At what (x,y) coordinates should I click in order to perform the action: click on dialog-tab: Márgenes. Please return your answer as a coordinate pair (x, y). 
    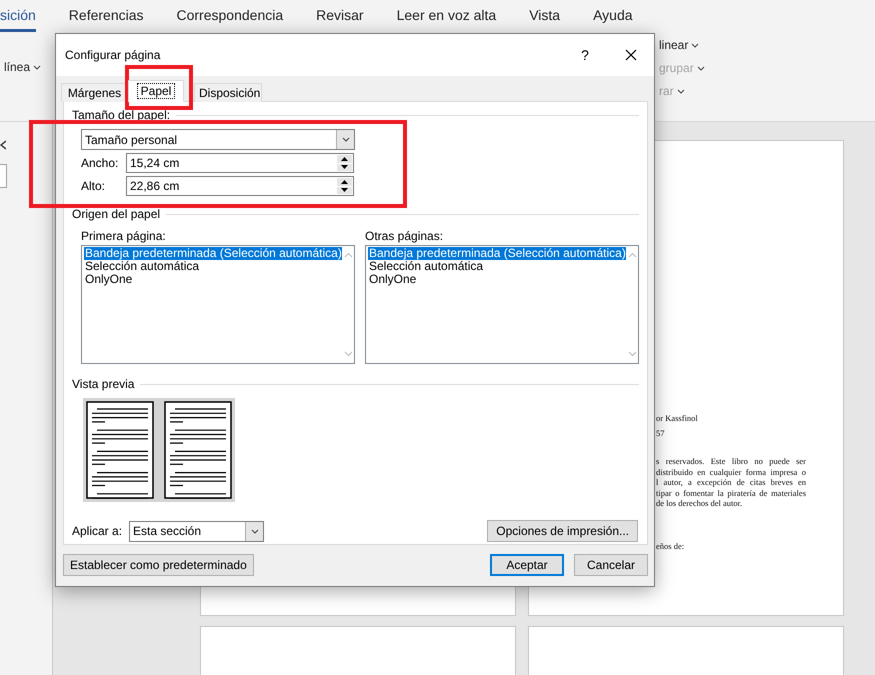
    Looking at the image, I should click on (94, 92).